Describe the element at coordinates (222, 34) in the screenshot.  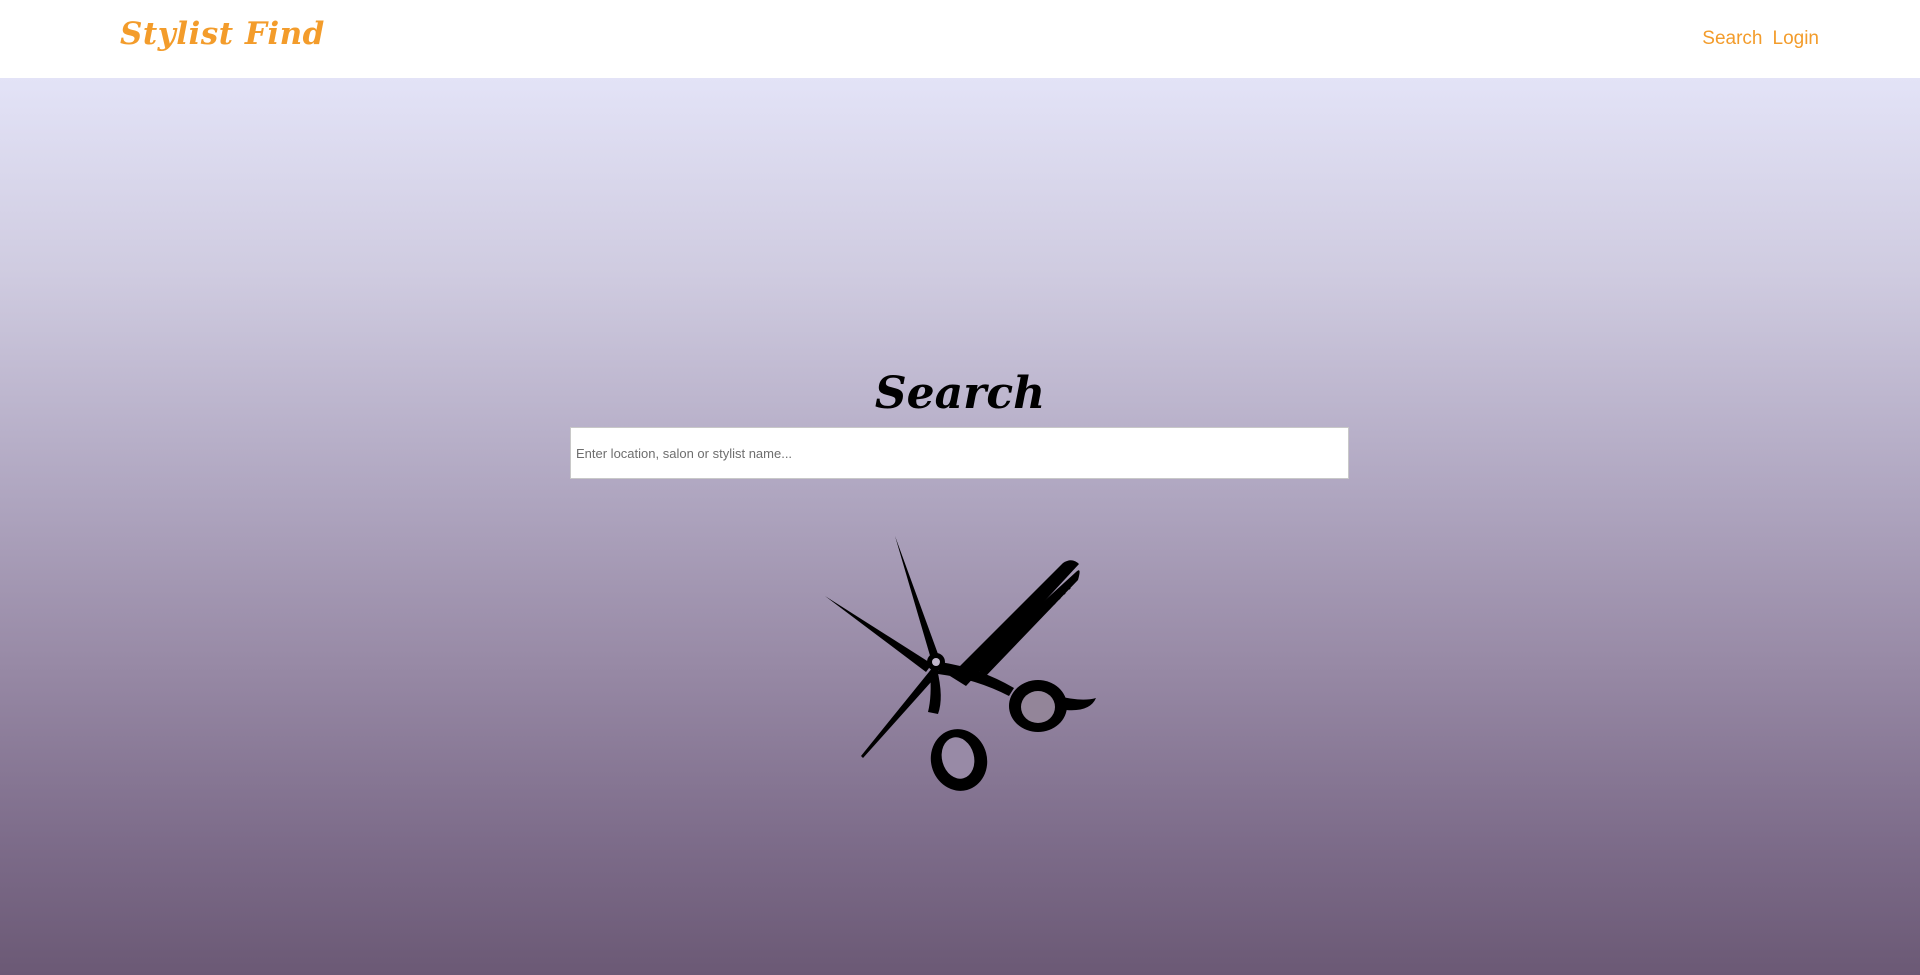
I see `brand-logo-link: Stylist Find` at that location.